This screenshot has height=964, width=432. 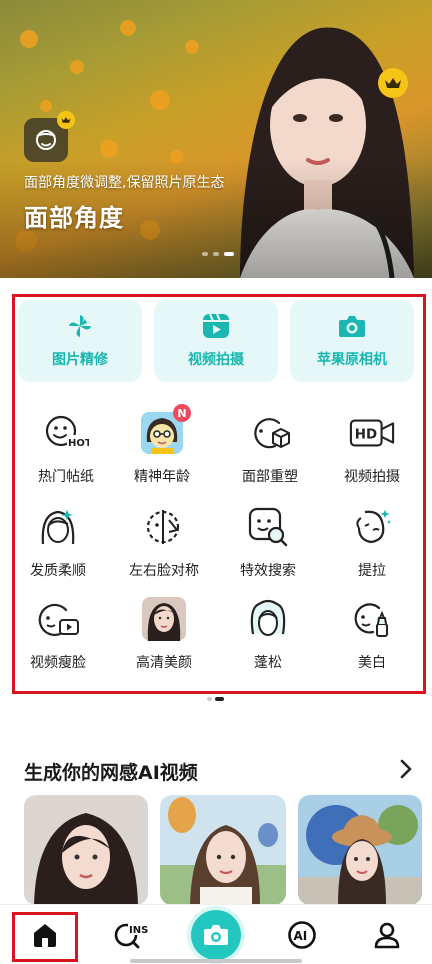 I want to click on banner-title: 面部角度, so click(x=74, y=218).